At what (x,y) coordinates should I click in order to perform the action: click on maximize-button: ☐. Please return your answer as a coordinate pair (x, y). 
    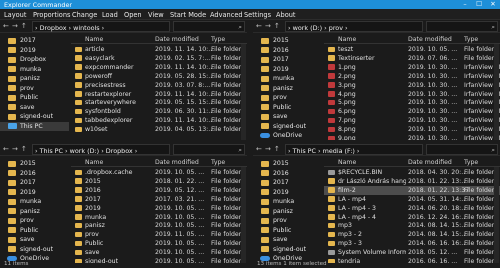
    Looking at the image, I should click on (479, 4).